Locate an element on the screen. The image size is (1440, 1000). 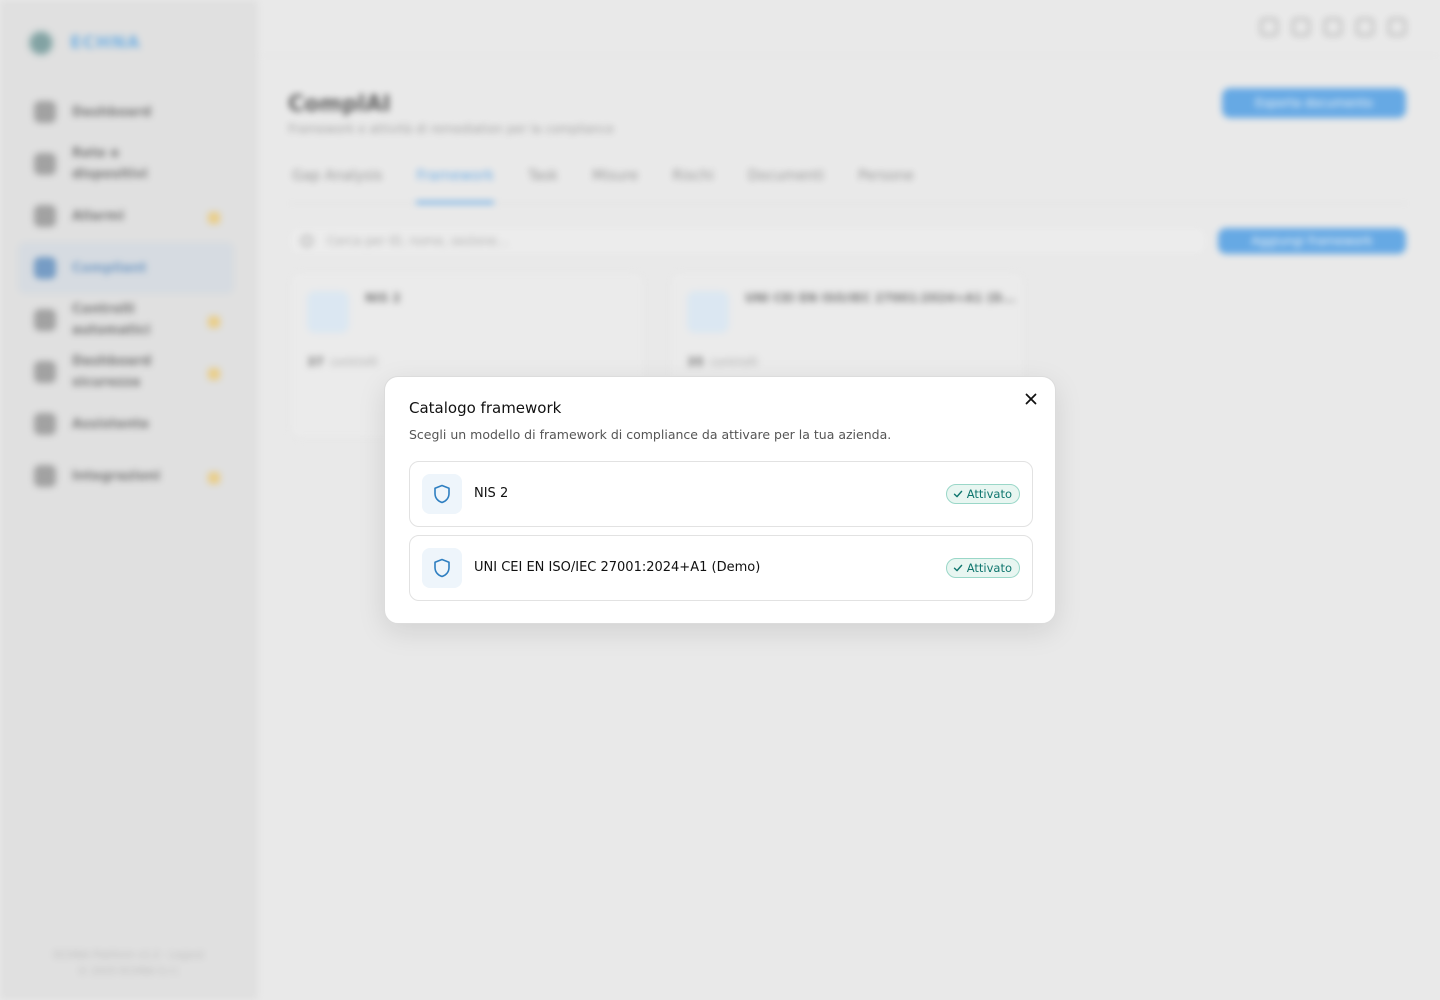
close-button is located at coordinates (1031, 399).